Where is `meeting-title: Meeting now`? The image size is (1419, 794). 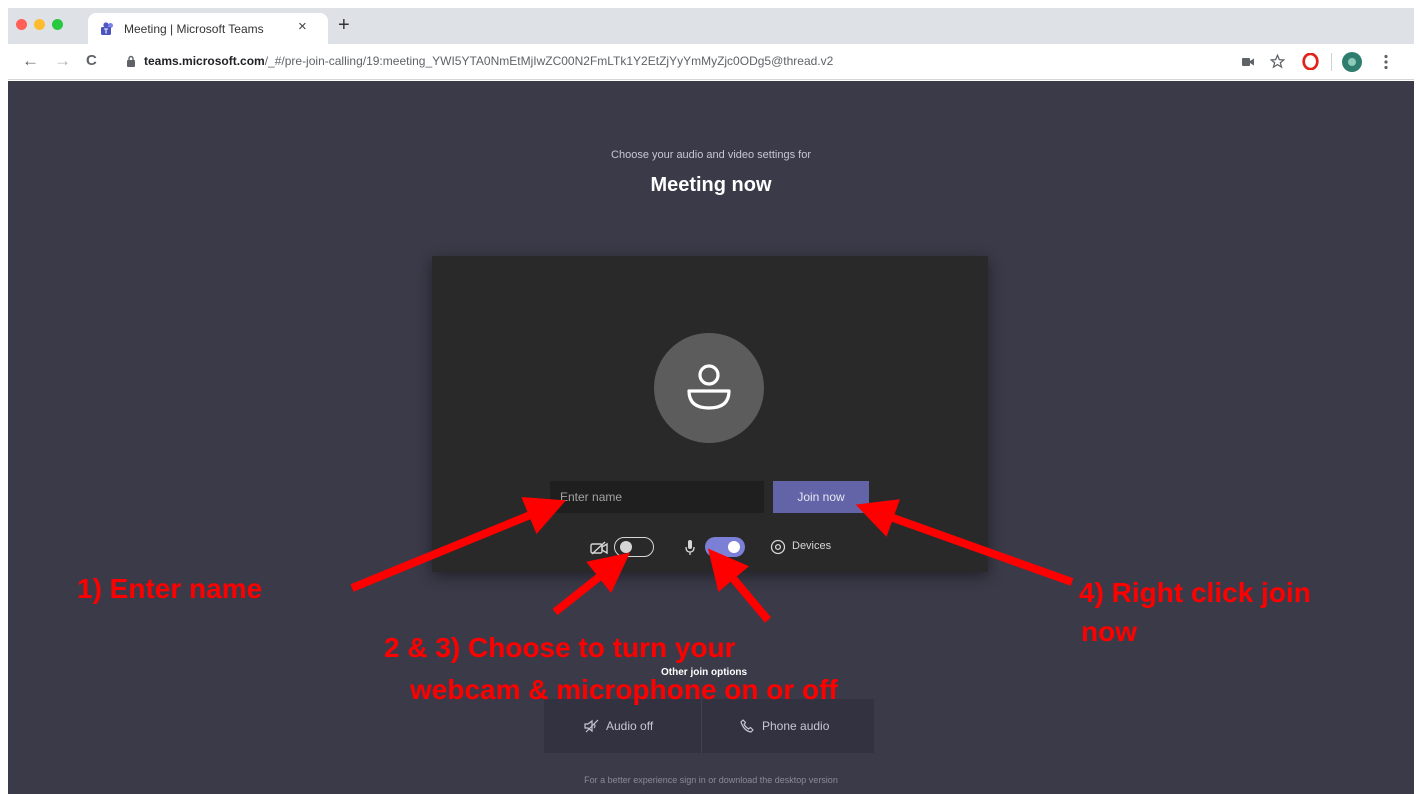 meeting-title: Meeting now is located at coordinates (711, 185).